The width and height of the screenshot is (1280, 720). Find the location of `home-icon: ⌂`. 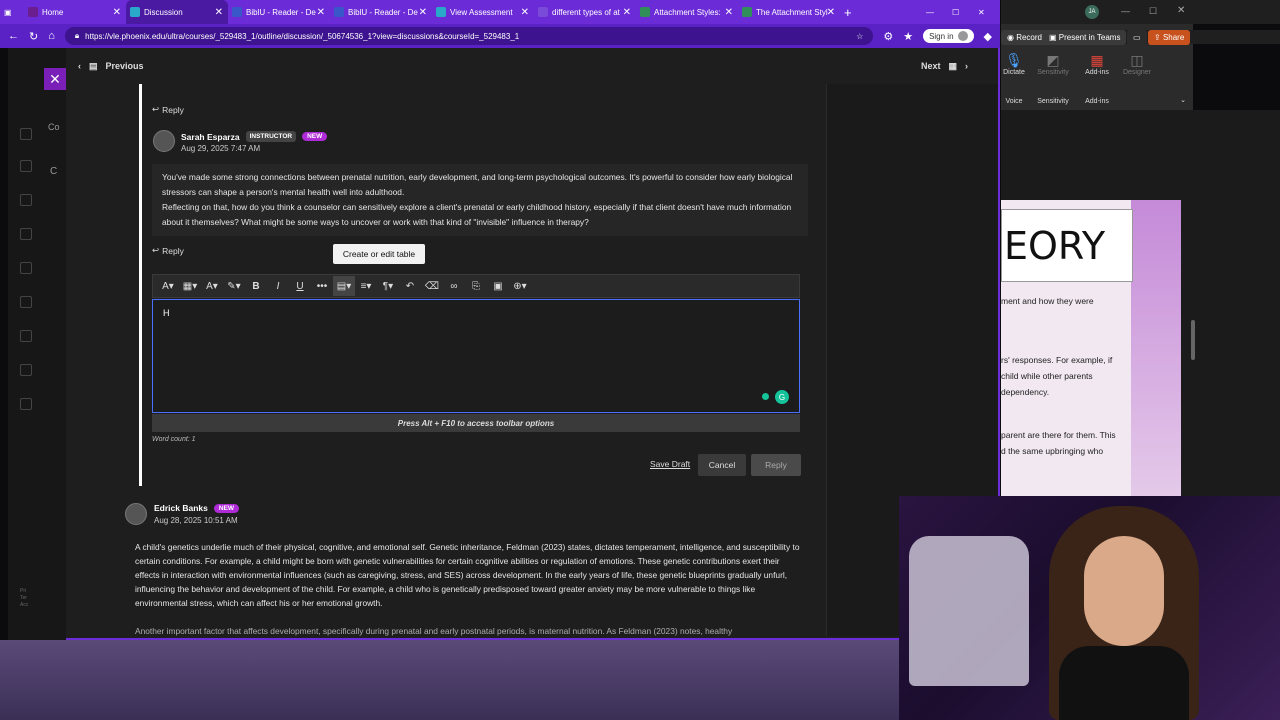

home-icon: ⌂ is located at coordinates (51, 36).